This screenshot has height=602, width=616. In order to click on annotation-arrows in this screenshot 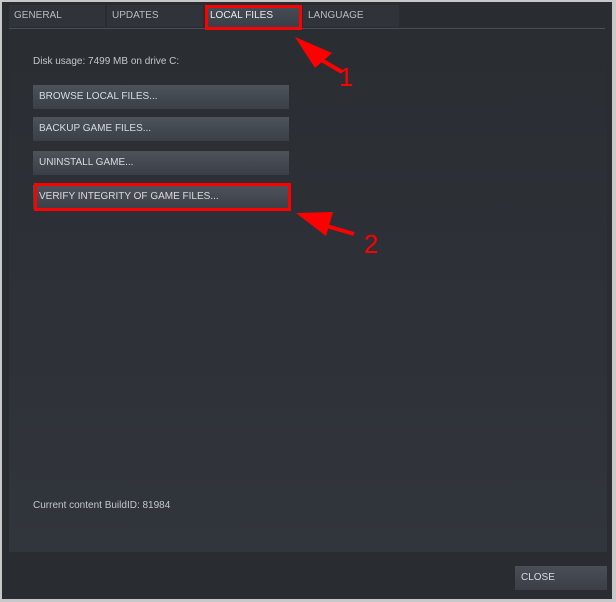, I will do `click(325, 136)`.